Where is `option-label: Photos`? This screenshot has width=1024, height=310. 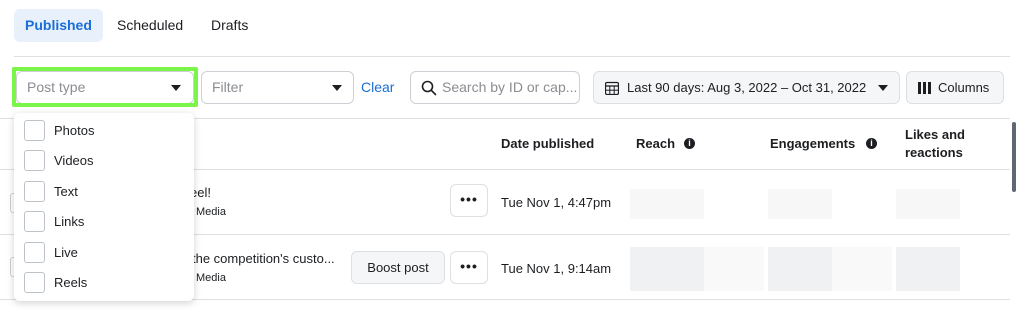
option-label: Photos is located at coordinates (74, 130).